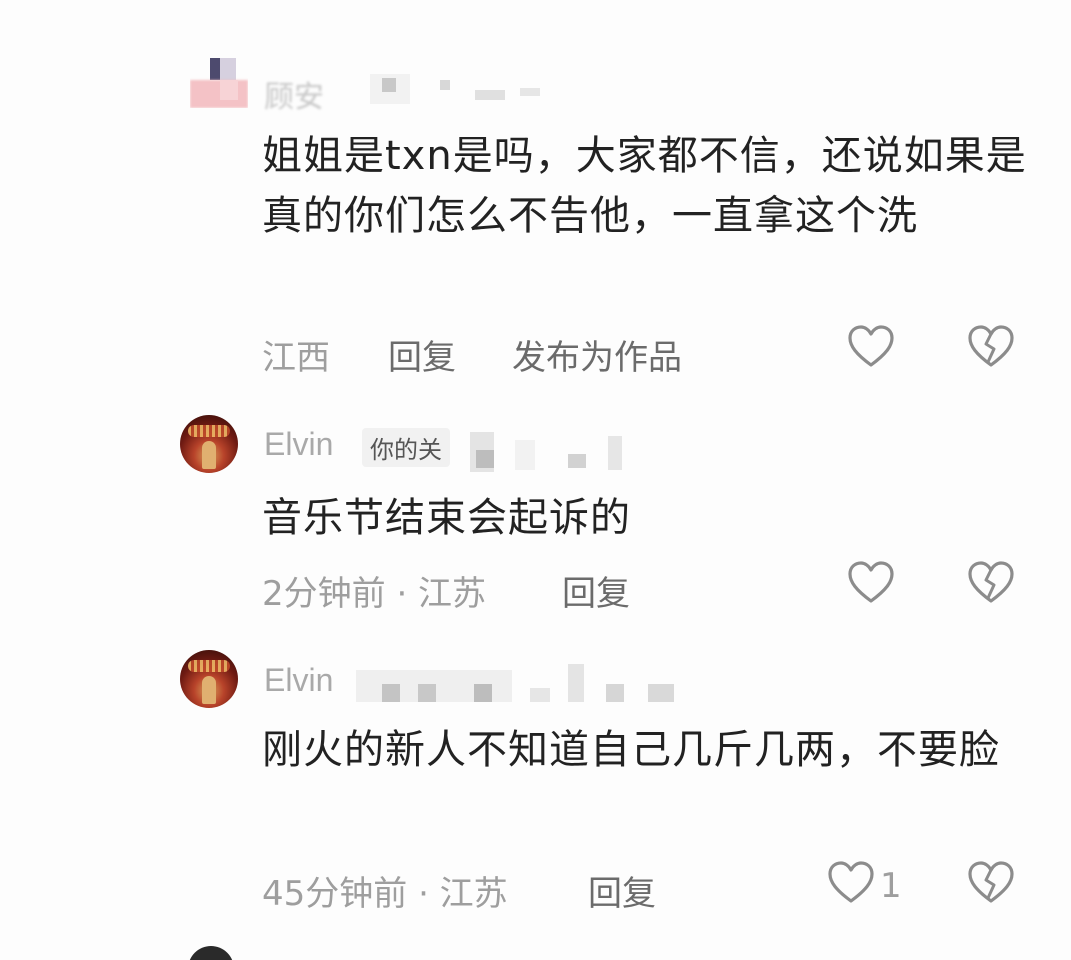 The image size is (1071, 960). What do you see at coordinates (597, 354) in the screenshot?
I see `publish-as-work-button: 发布为作品` at bounding box center [597, 354].